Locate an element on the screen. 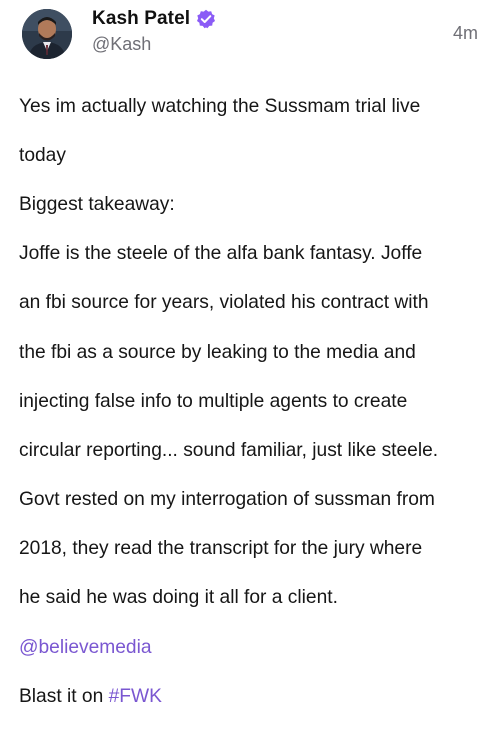 Image resolution: width=500 pixels, height=734 pixels. author-display-name: Kash Patel is located at coordinates (141, 19).